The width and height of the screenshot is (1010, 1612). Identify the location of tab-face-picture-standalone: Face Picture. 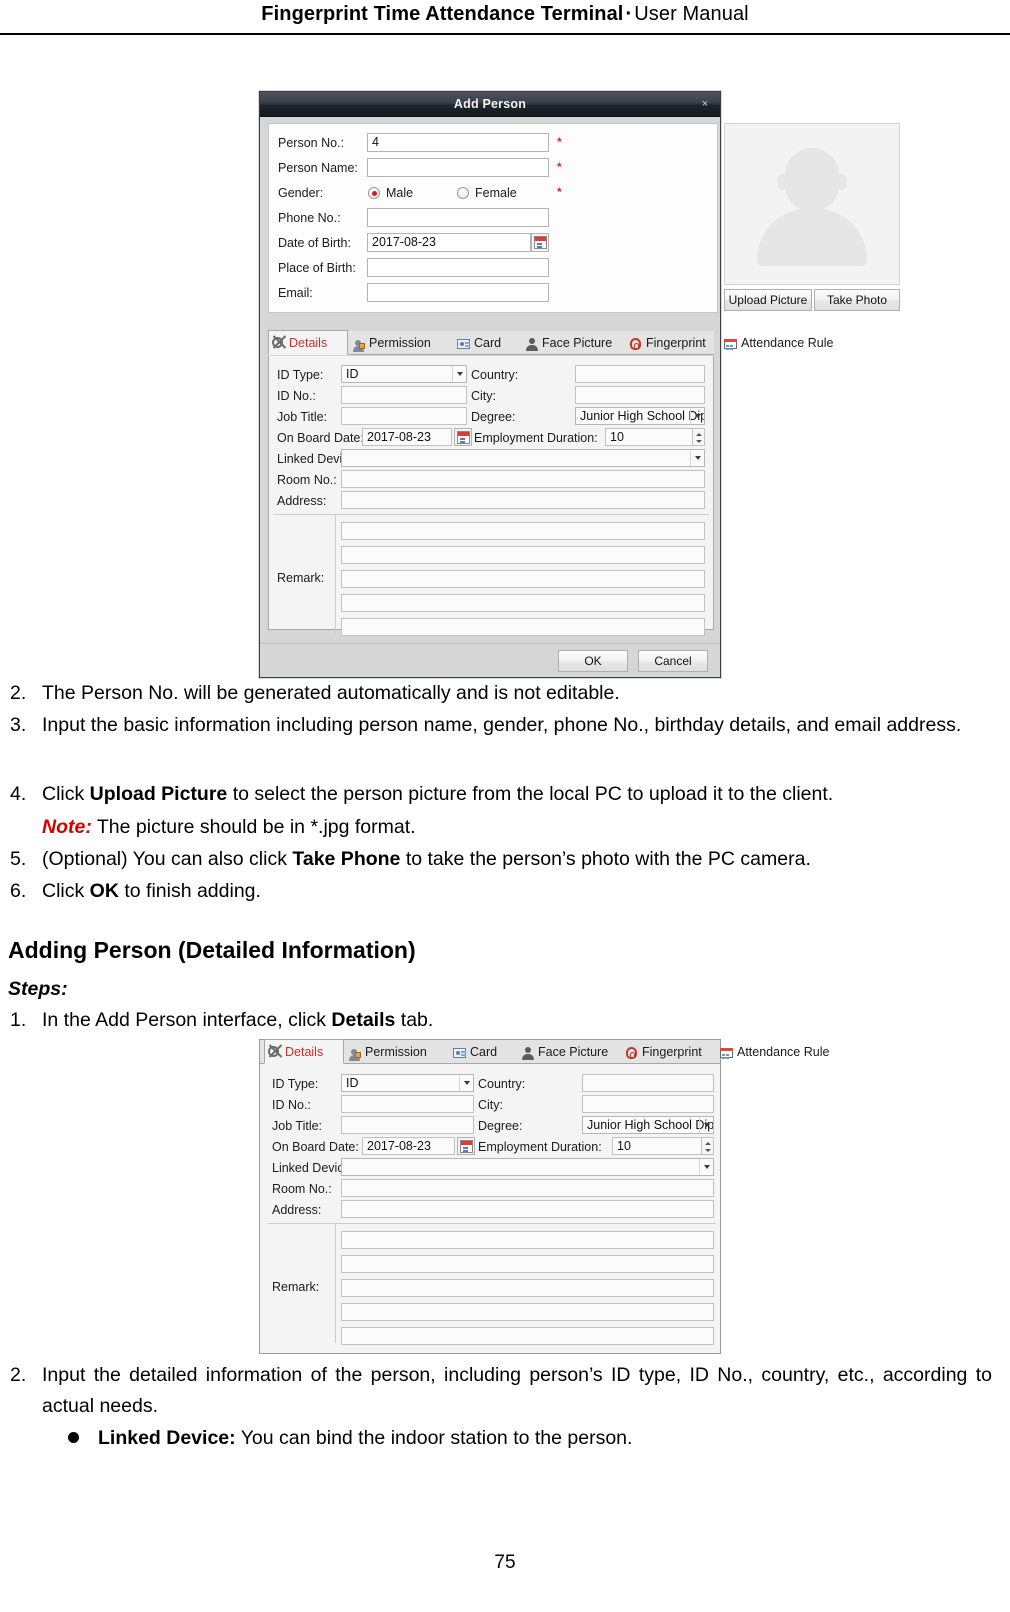
(570, 1052).